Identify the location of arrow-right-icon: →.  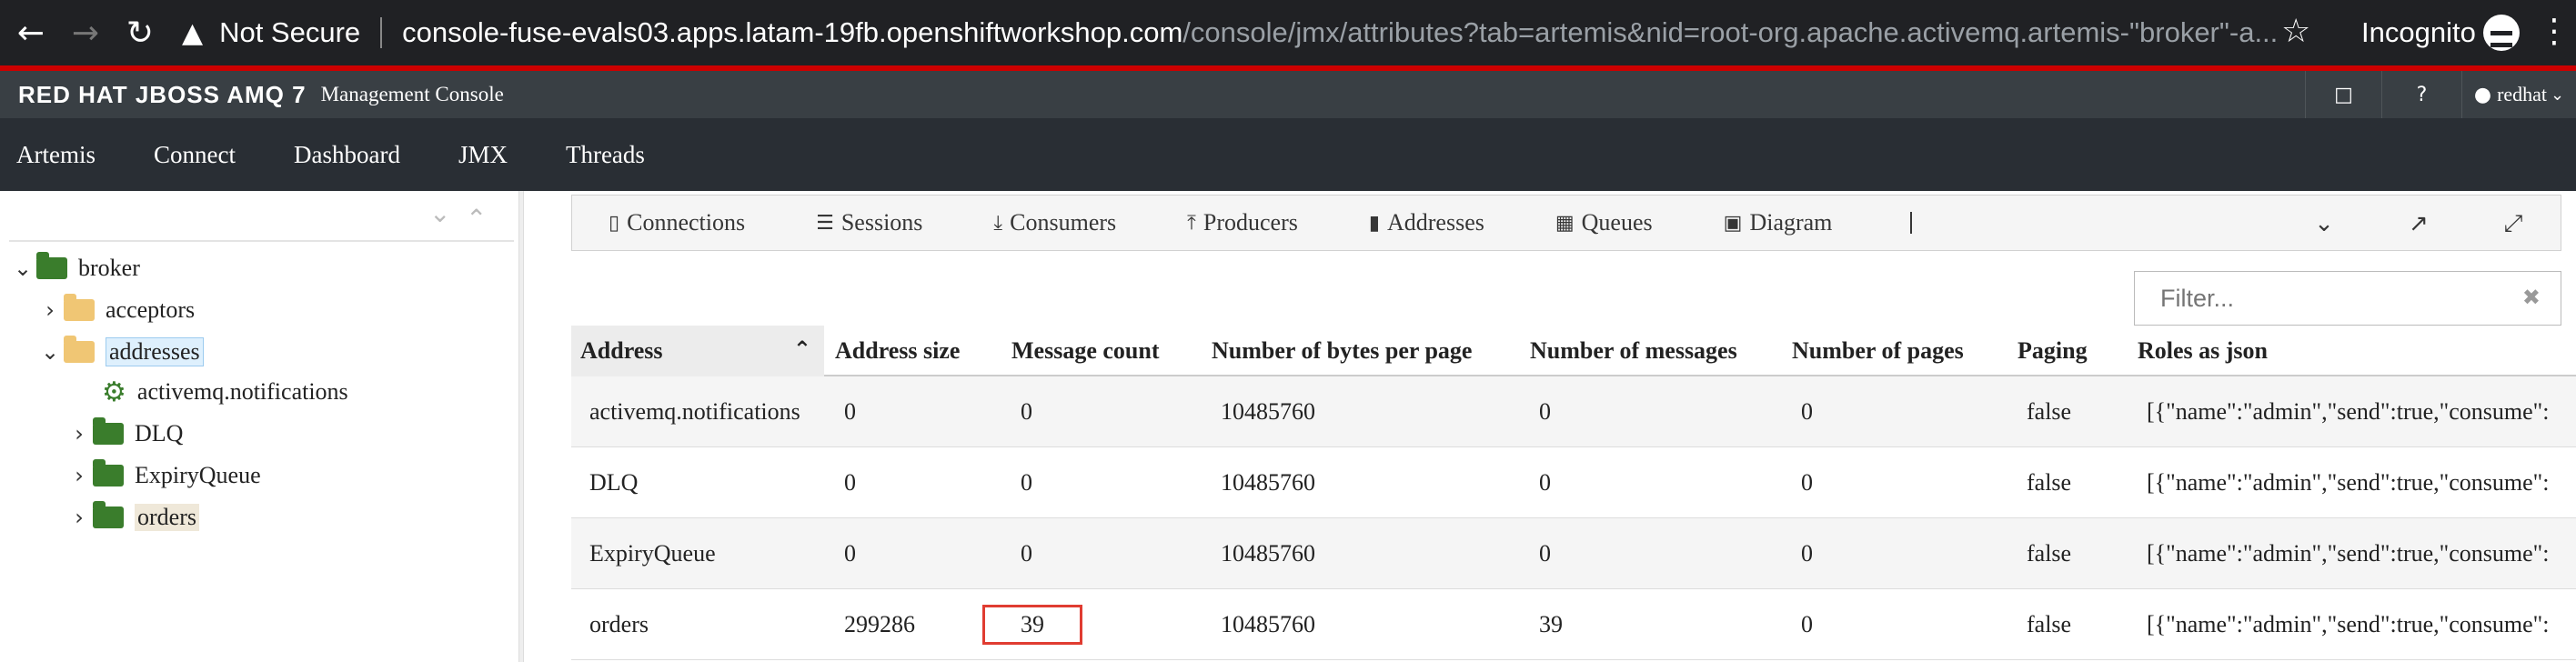
(85, 33).